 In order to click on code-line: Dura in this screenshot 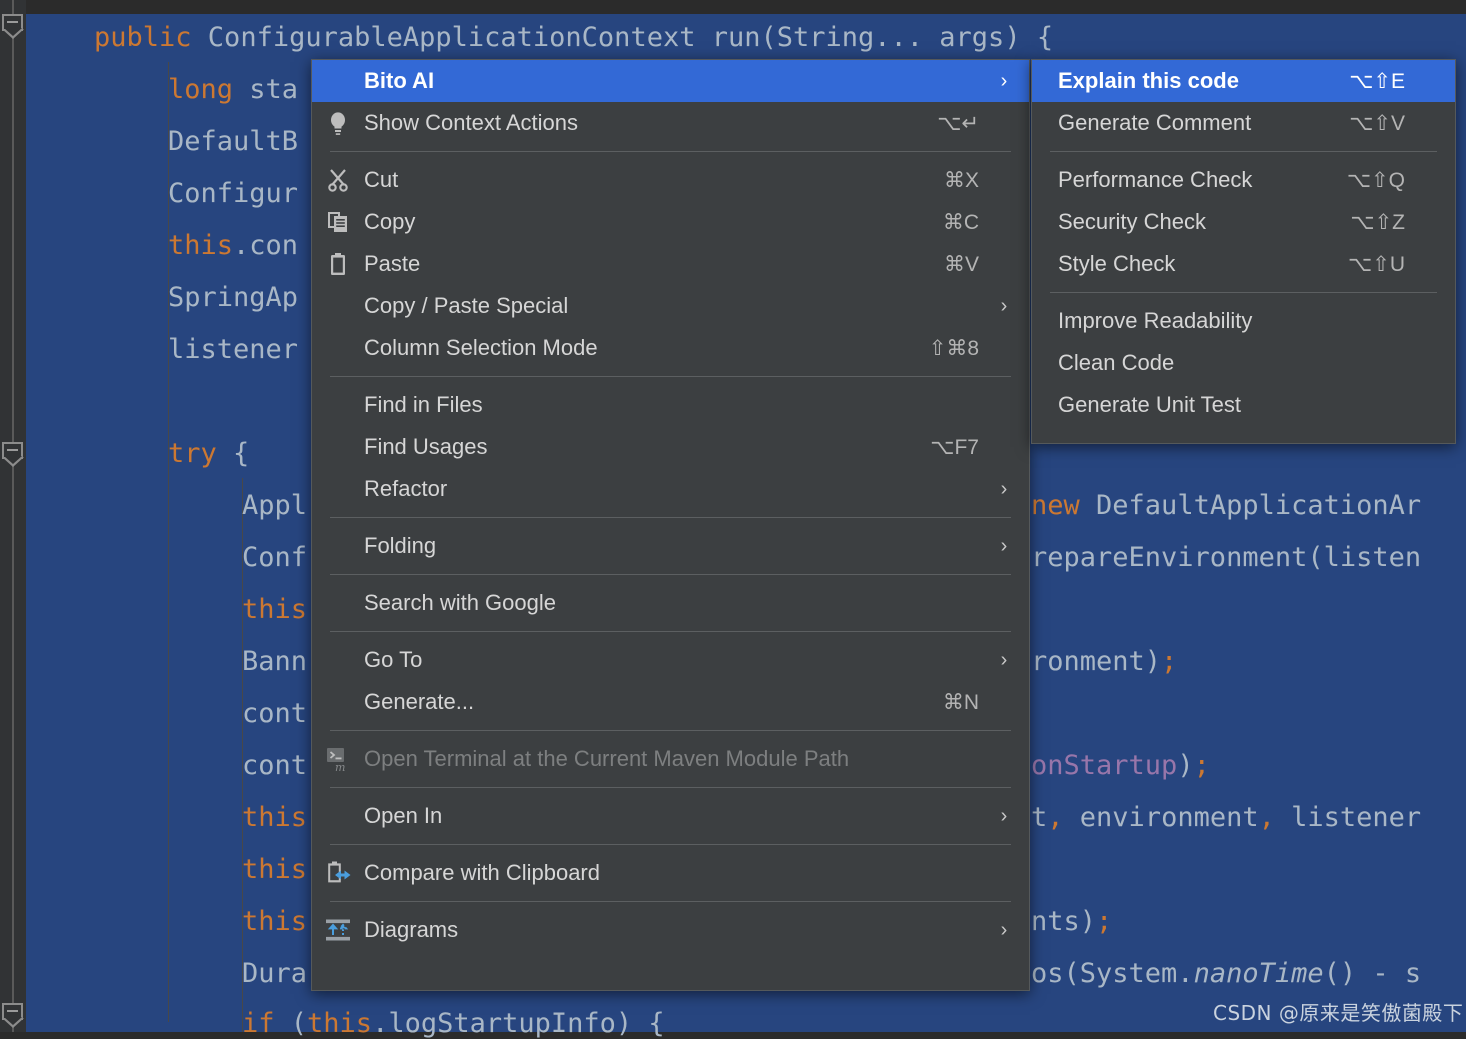, I will do `click(275, 973)`.